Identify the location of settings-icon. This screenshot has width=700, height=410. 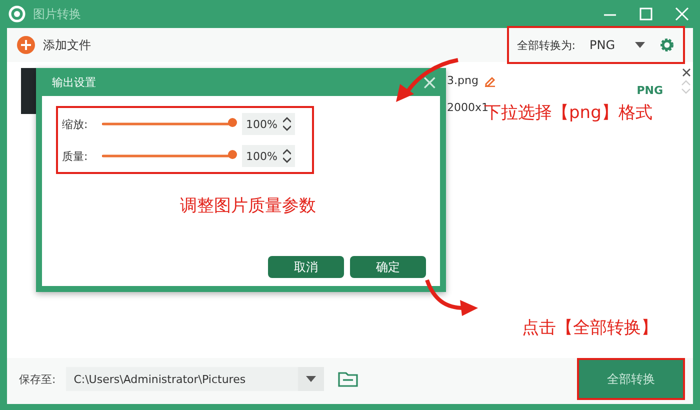
(667, 45).